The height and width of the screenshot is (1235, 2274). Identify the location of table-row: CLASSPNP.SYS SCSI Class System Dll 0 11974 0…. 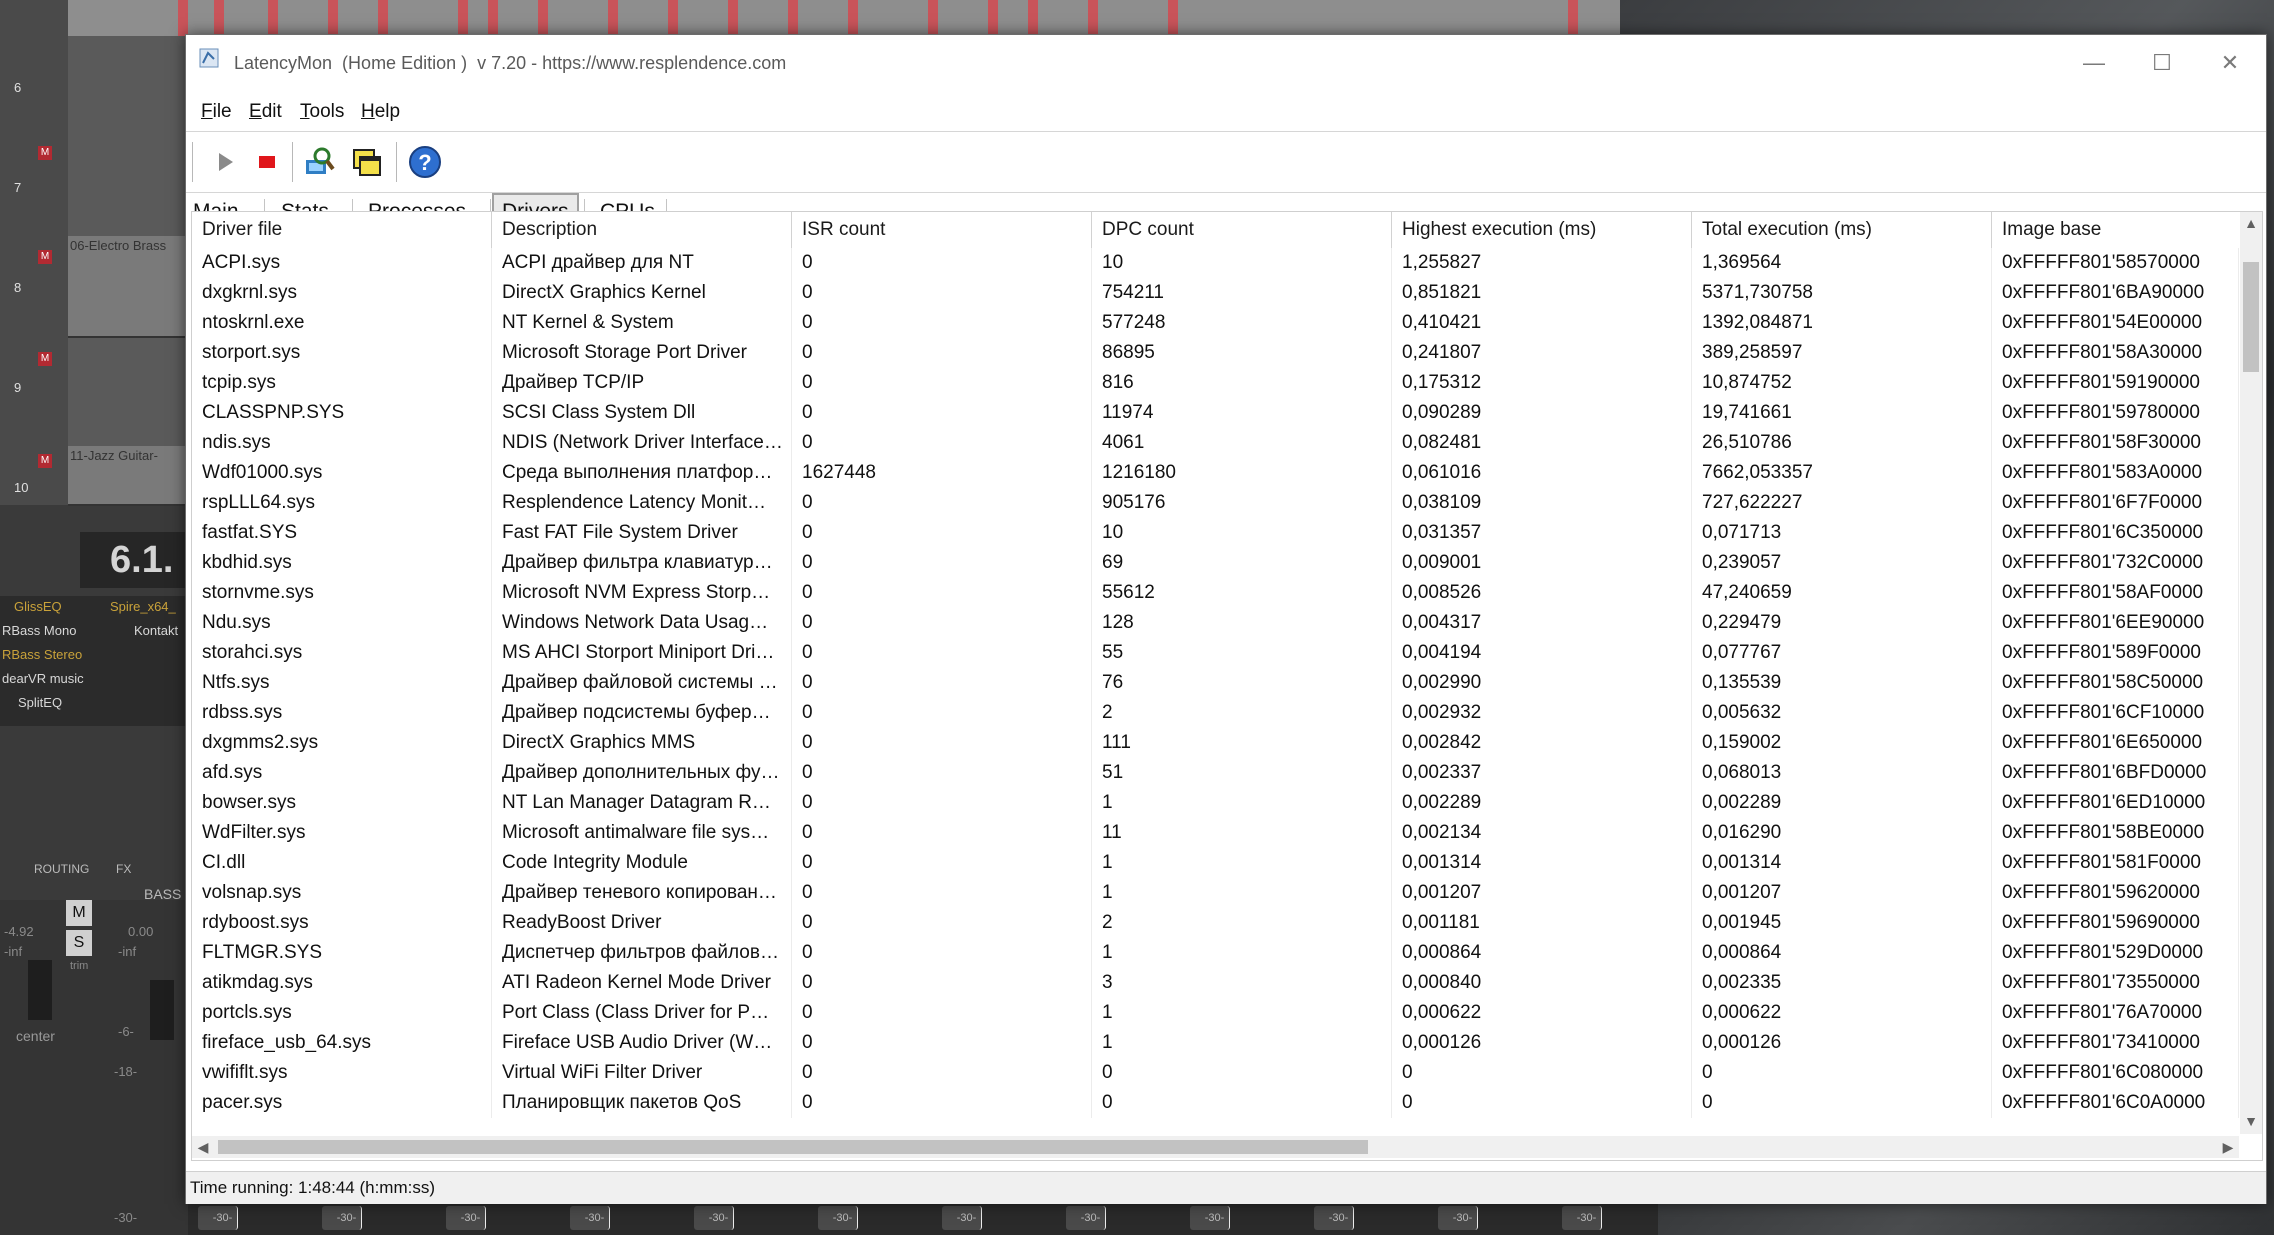
(1215, 413).